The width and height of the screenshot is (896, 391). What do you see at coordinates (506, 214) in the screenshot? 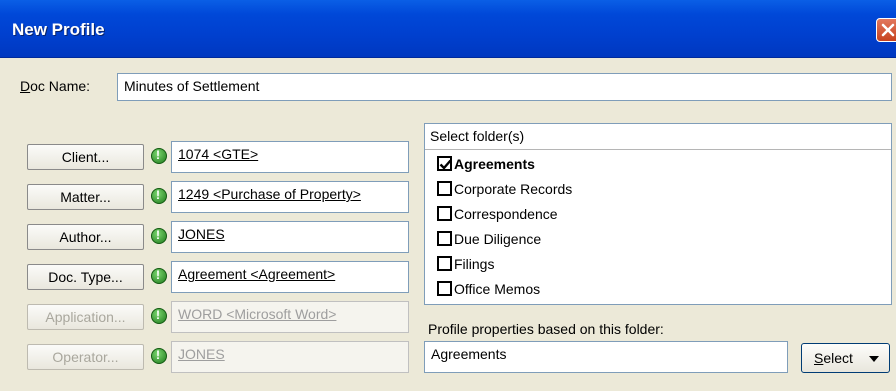
I see `folder-item-label: Correspondence` at bounding box center [506, 214].